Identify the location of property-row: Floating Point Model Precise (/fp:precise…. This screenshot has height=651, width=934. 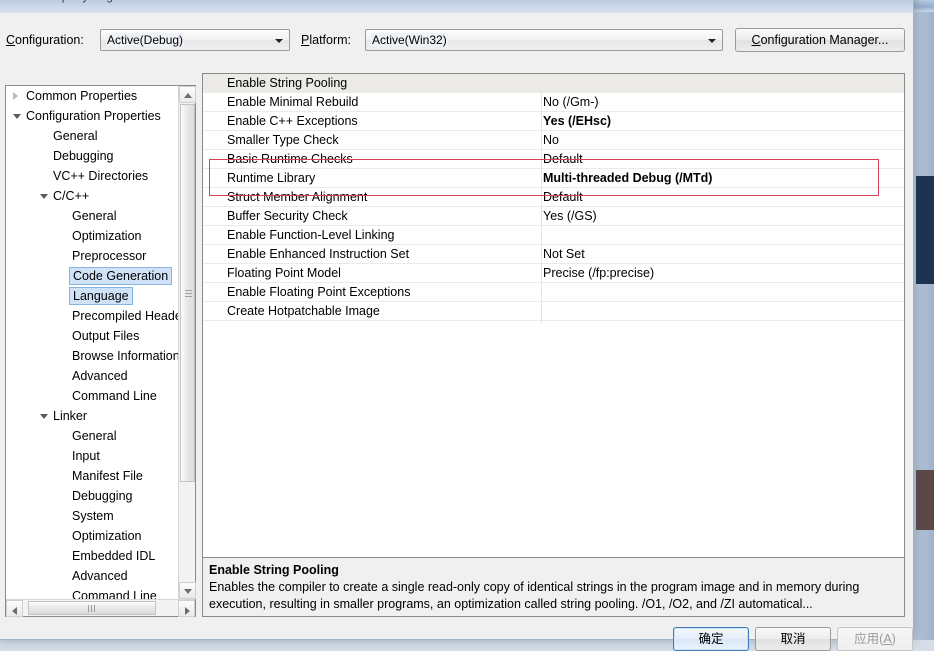
(553, 273).